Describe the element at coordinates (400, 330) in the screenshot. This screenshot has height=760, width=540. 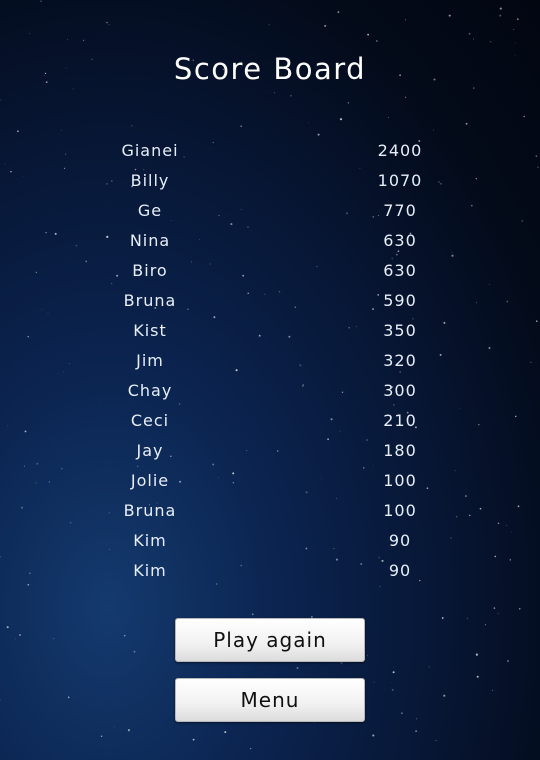
I see `player-score: 350` at that location.